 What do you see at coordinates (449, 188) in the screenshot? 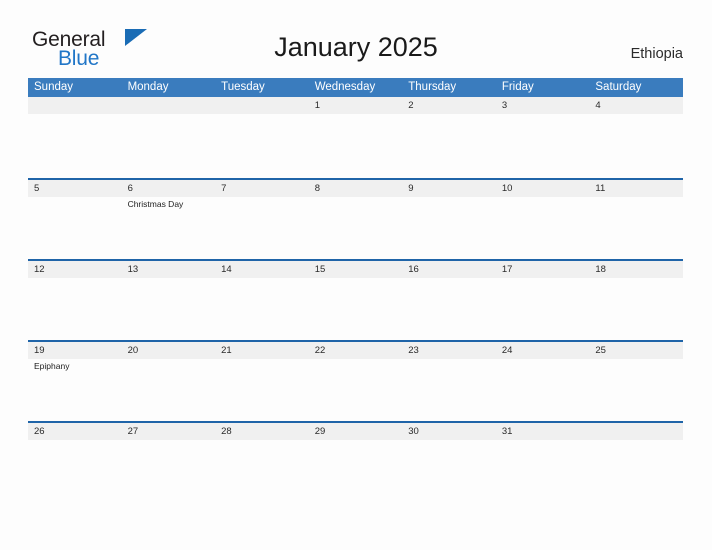
I see `day-cell: 9` at bounding box center [449, 188].